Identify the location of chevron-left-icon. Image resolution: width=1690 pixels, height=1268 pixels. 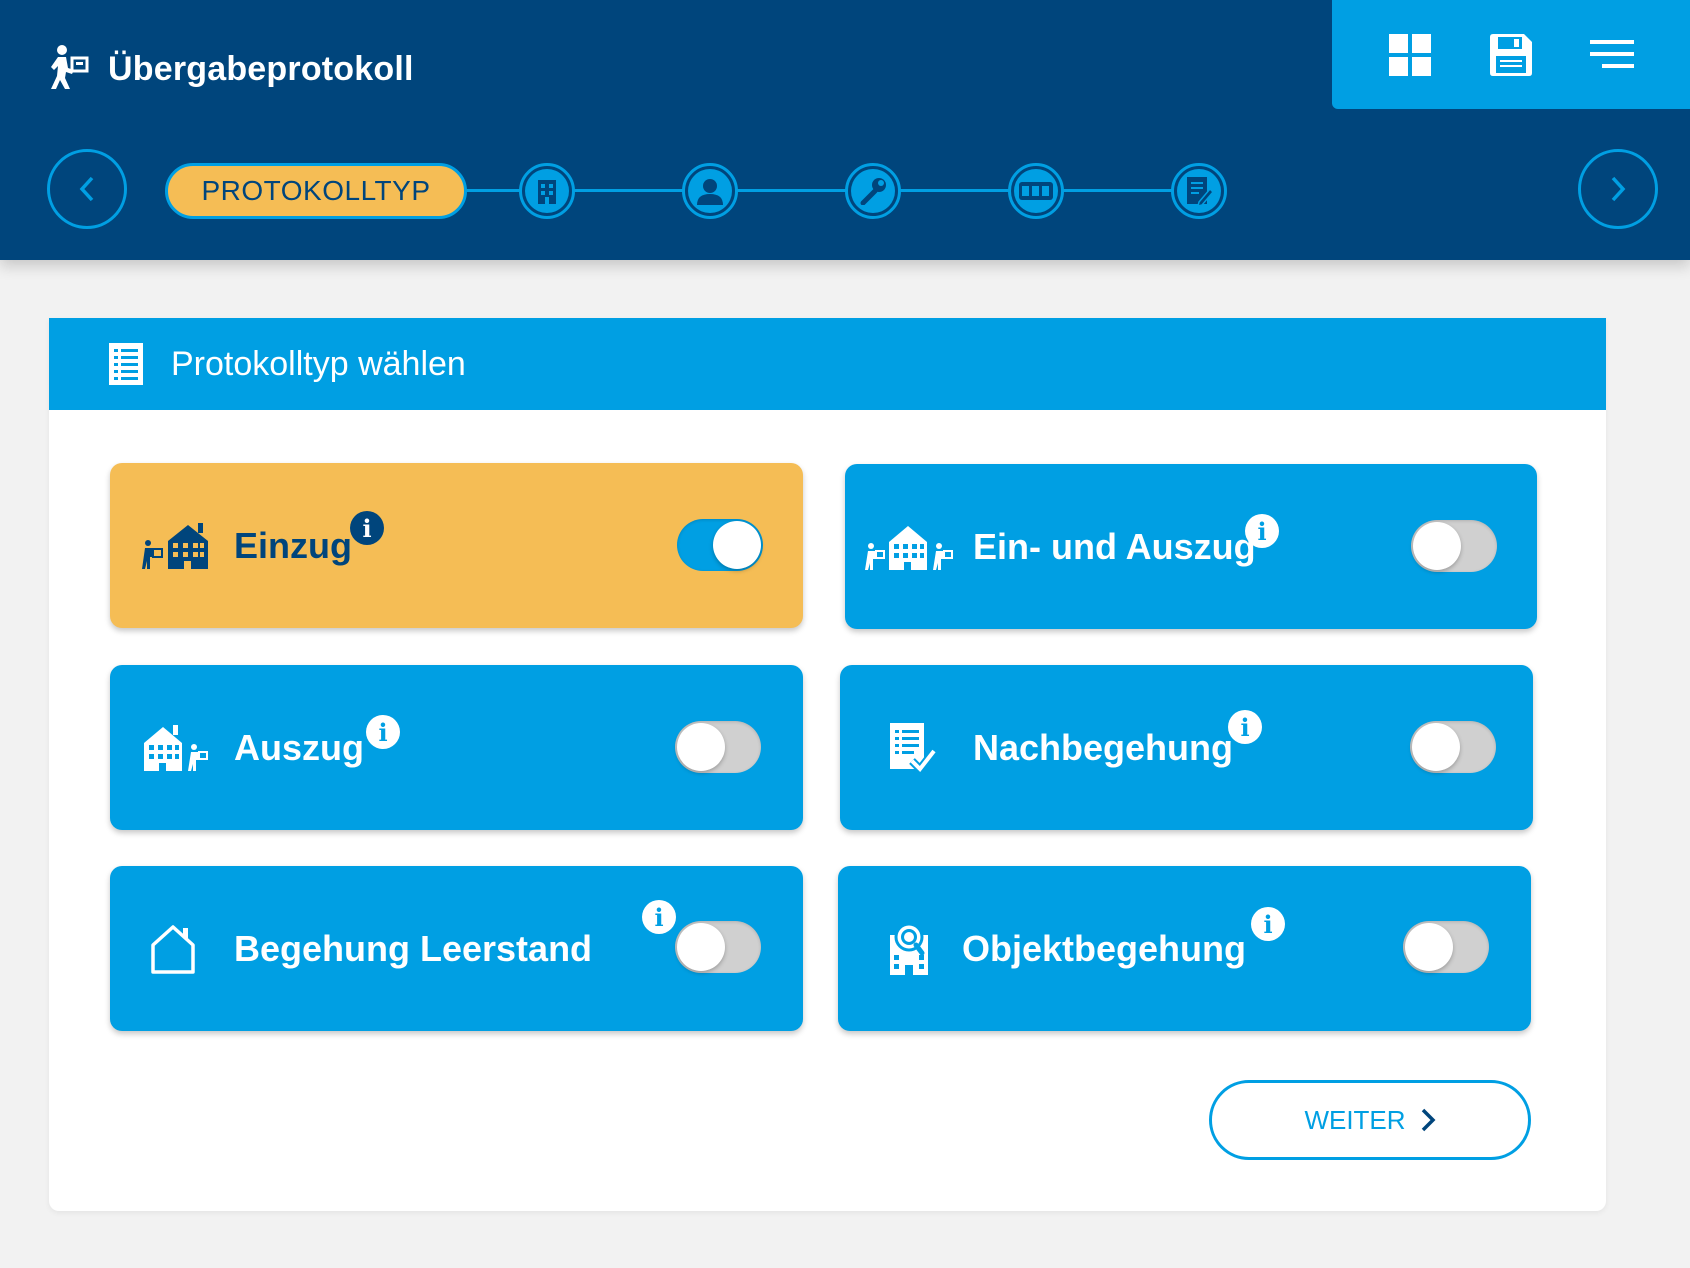
(86, 189).